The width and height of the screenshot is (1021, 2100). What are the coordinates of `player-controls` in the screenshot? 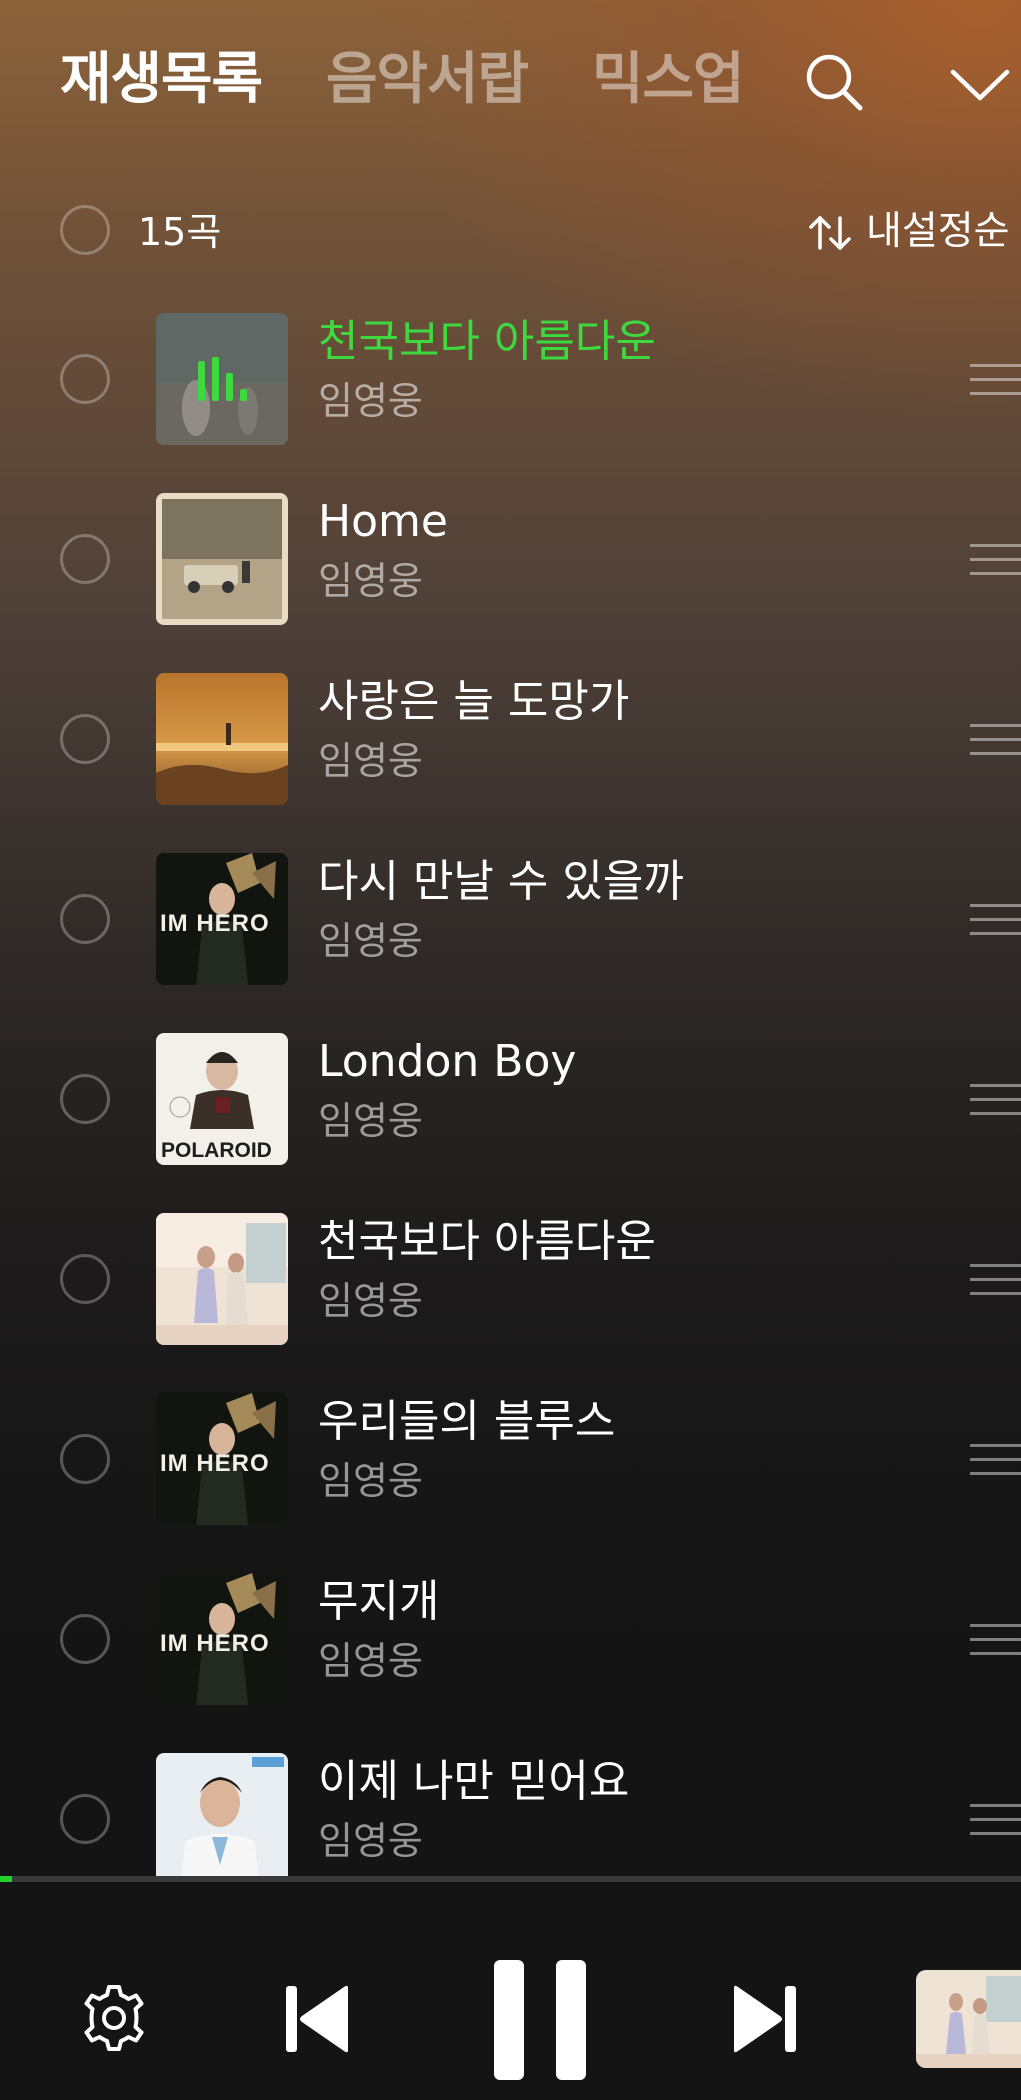 It's located at (510, 1991).